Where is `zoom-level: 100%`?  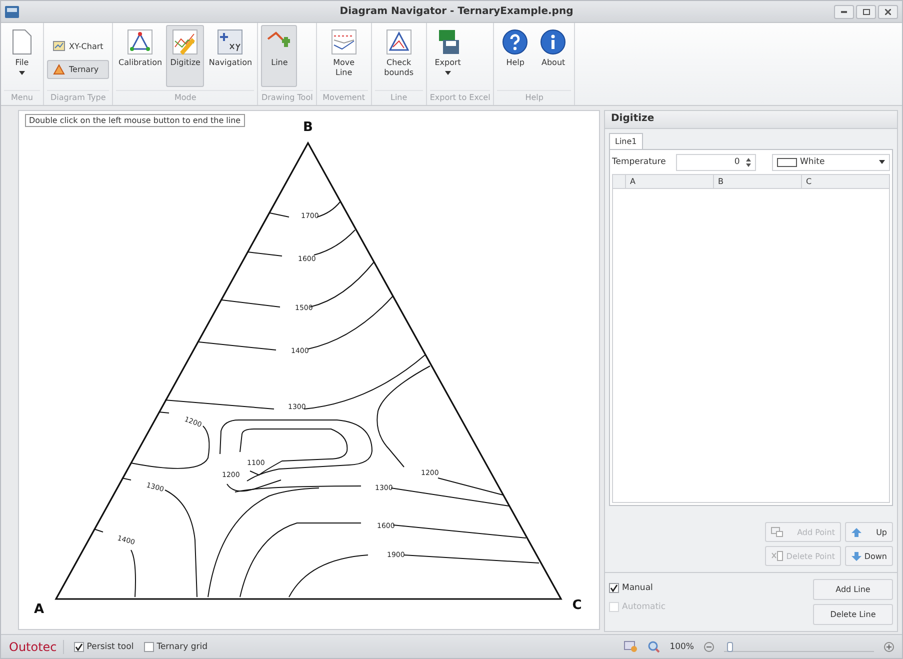 zoom-level: 100% is located at coordinates (682, 647).